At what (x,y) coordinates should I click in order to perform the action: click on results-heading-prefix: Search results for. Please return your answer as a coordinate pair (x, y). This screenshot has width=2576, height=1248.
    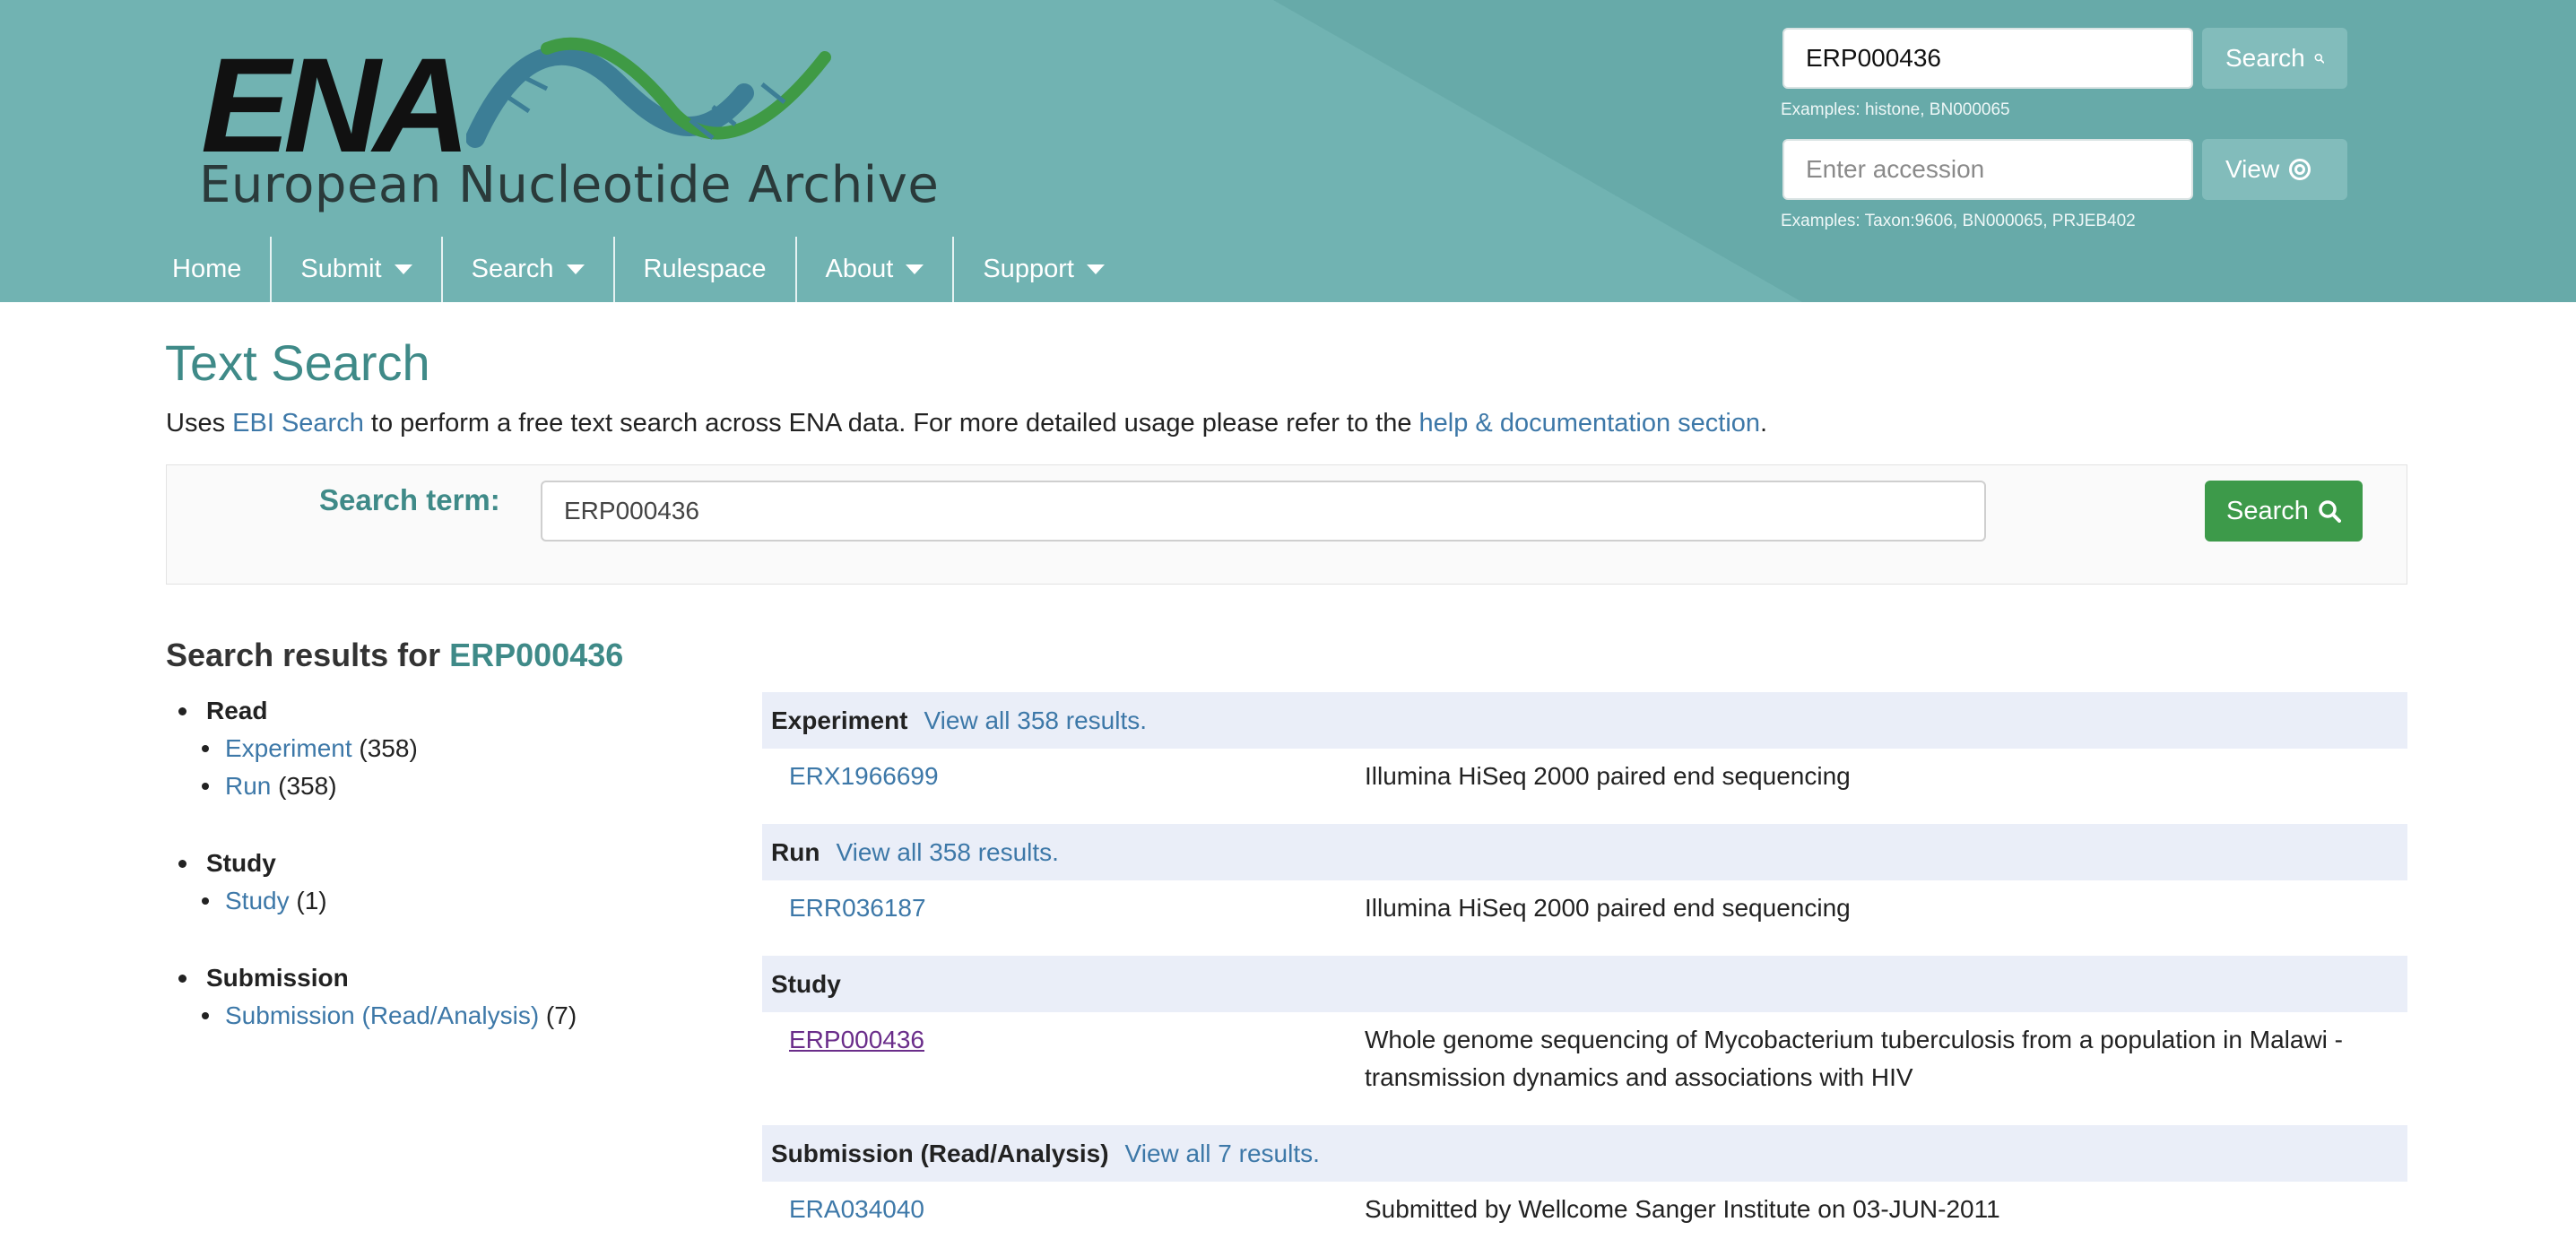
    Looking at the image, I should click on (308, 655).